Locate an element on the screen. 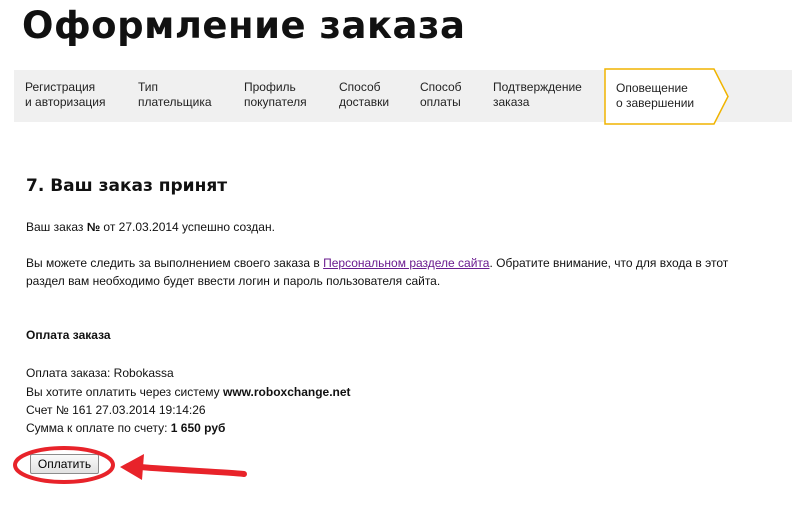 The image size is (792, 526). payment-method-text: Оплата заказа: Robokassa is located at coordinates (100, 373).